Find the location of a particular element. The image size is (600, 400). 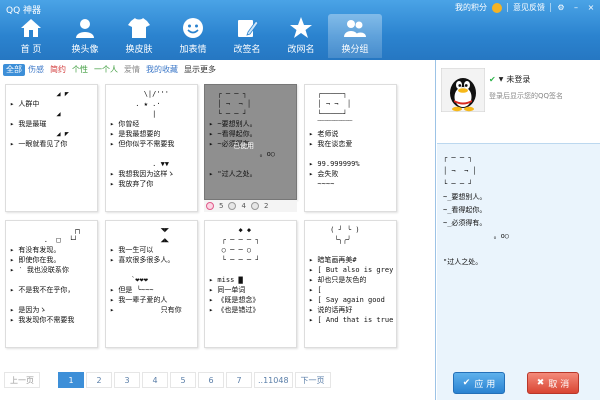

card-text: ◢ ◤ ▸ 人群中 ◢ ▸ 我是最璀 ◢ ◤ ▸ 一眼就看见了你 is located at coordinates (40, 119).